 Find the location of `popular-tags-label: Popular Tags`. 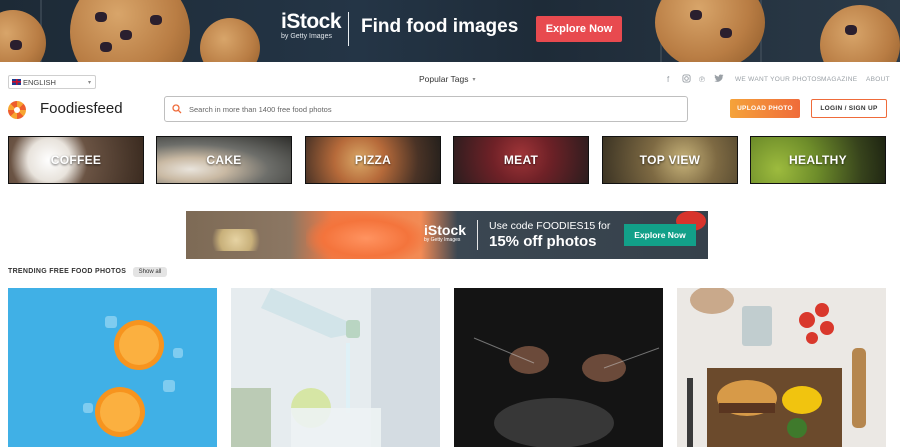

popular-tags-label: Popular Tags is located at coordinates (444, 79).